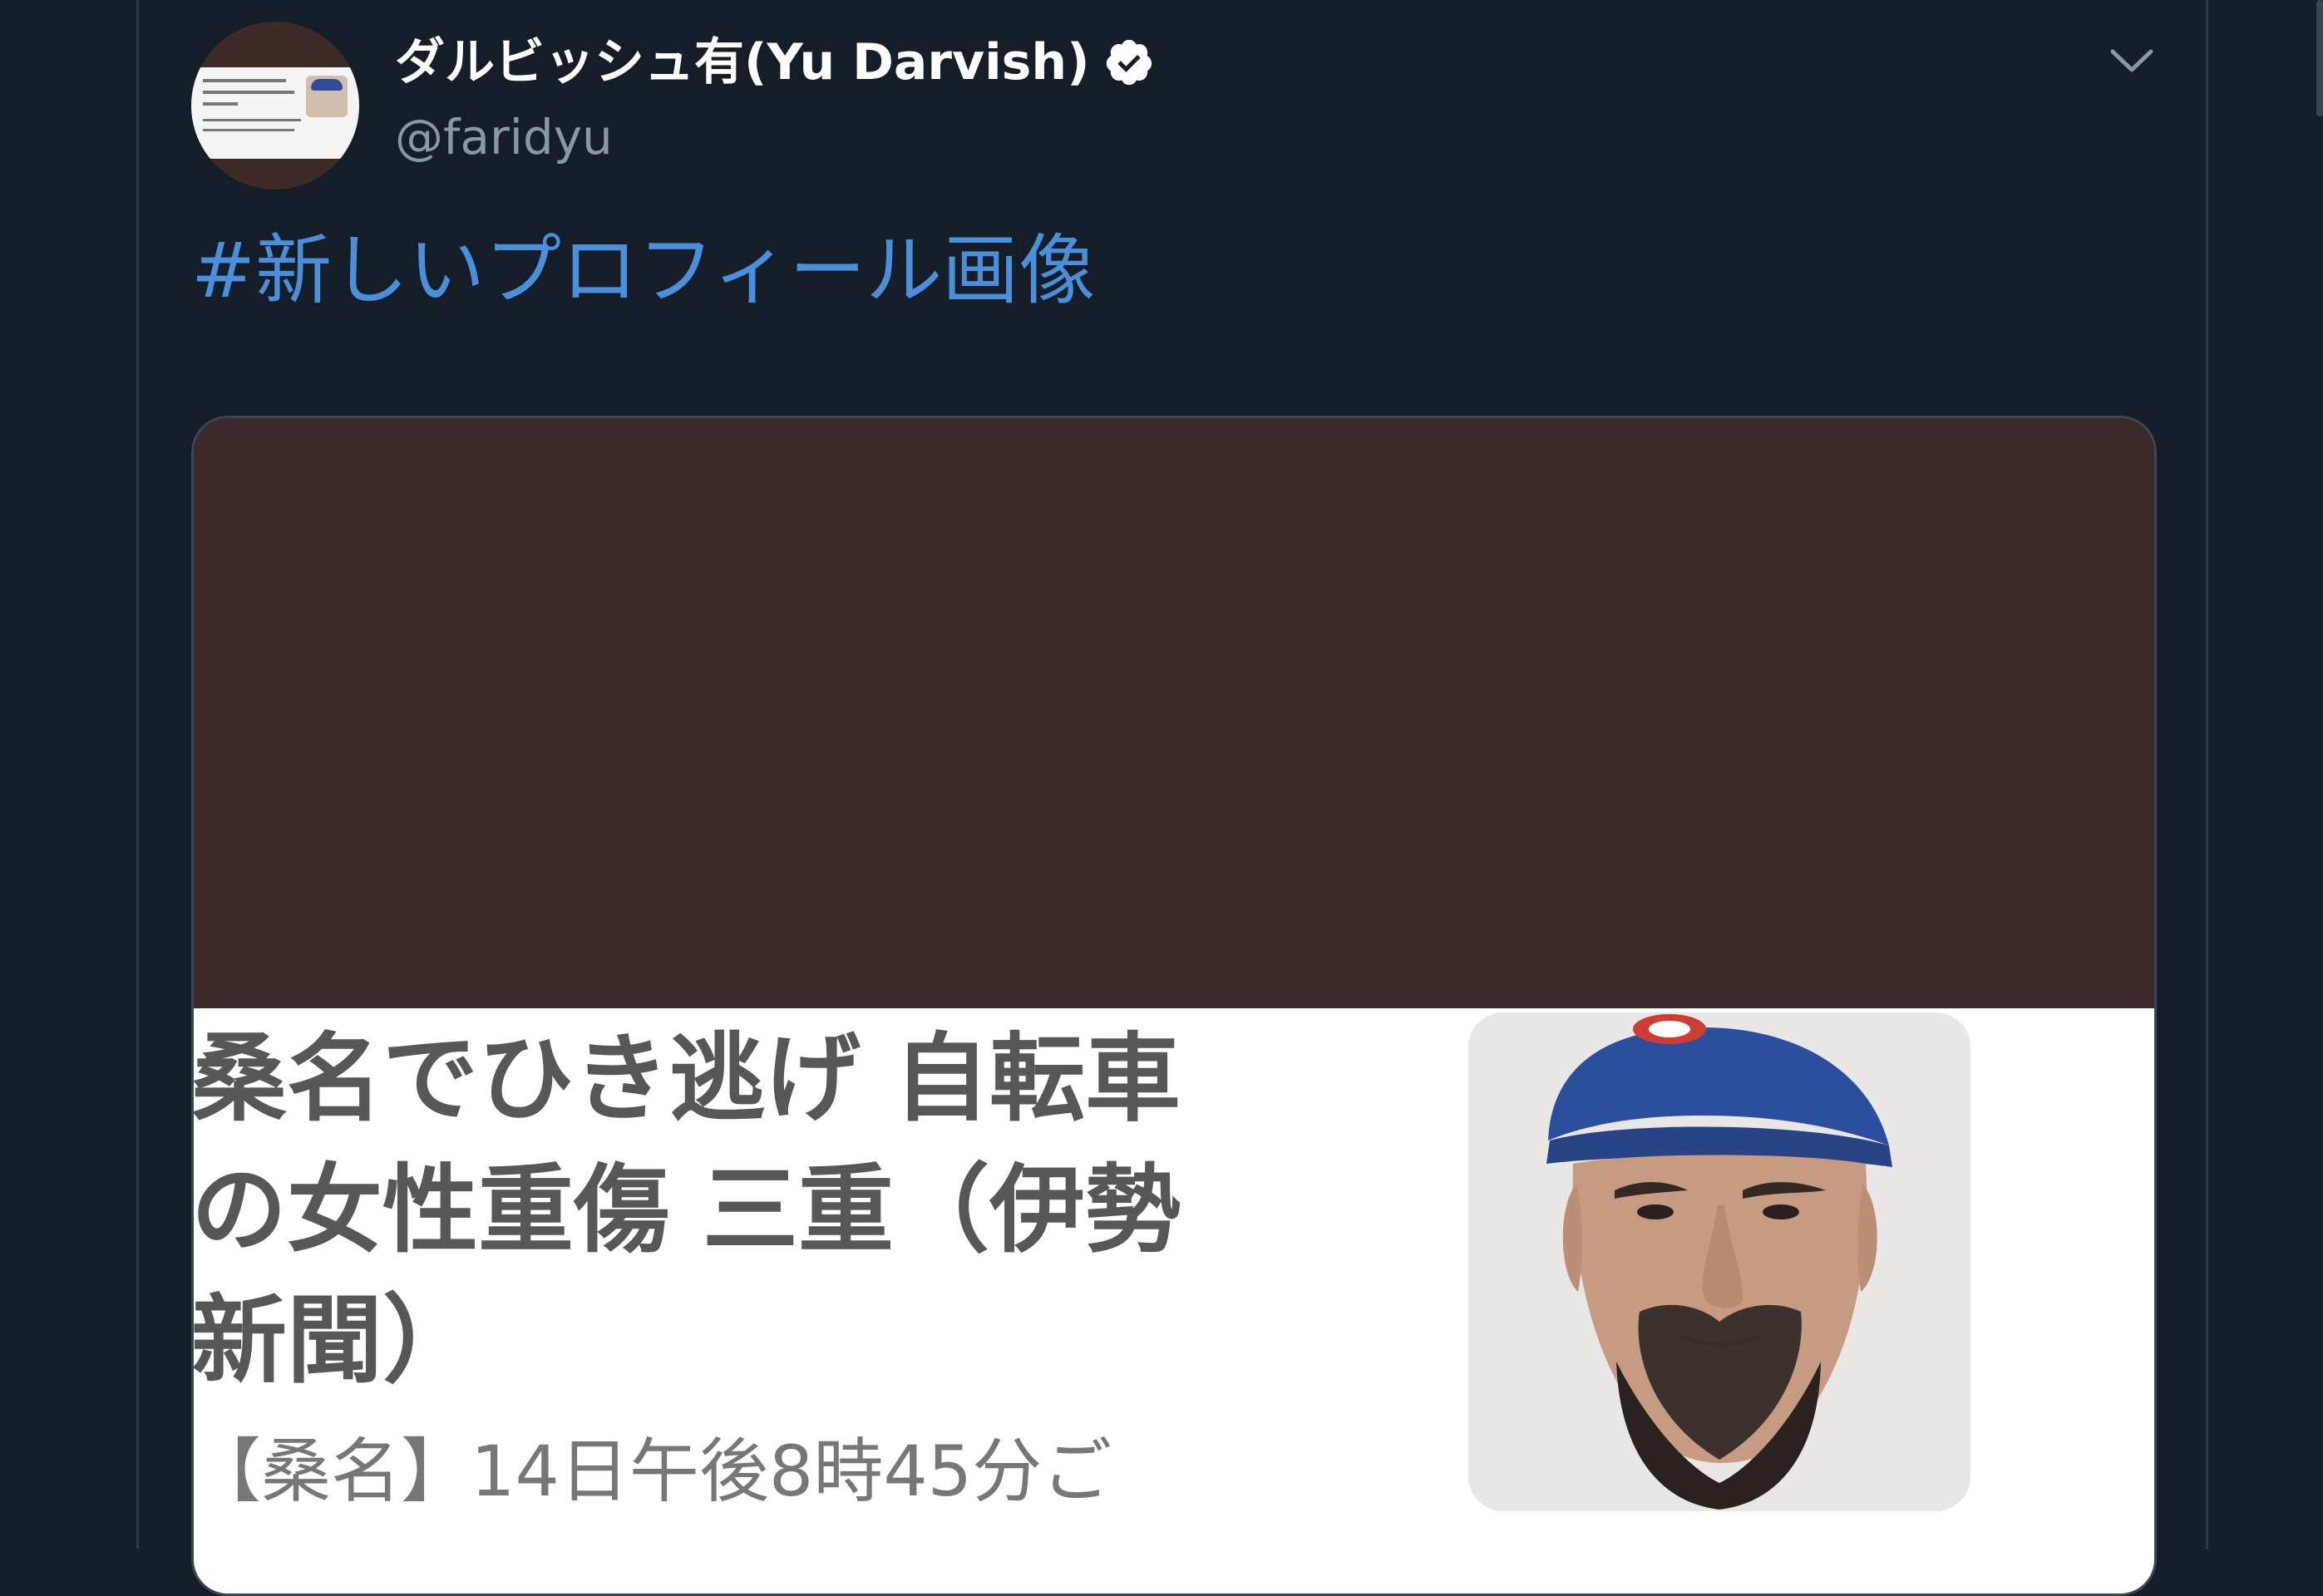  I want to click on article-title-line-2: の女性重傷 三重（伊勢, so click(686, 1210).